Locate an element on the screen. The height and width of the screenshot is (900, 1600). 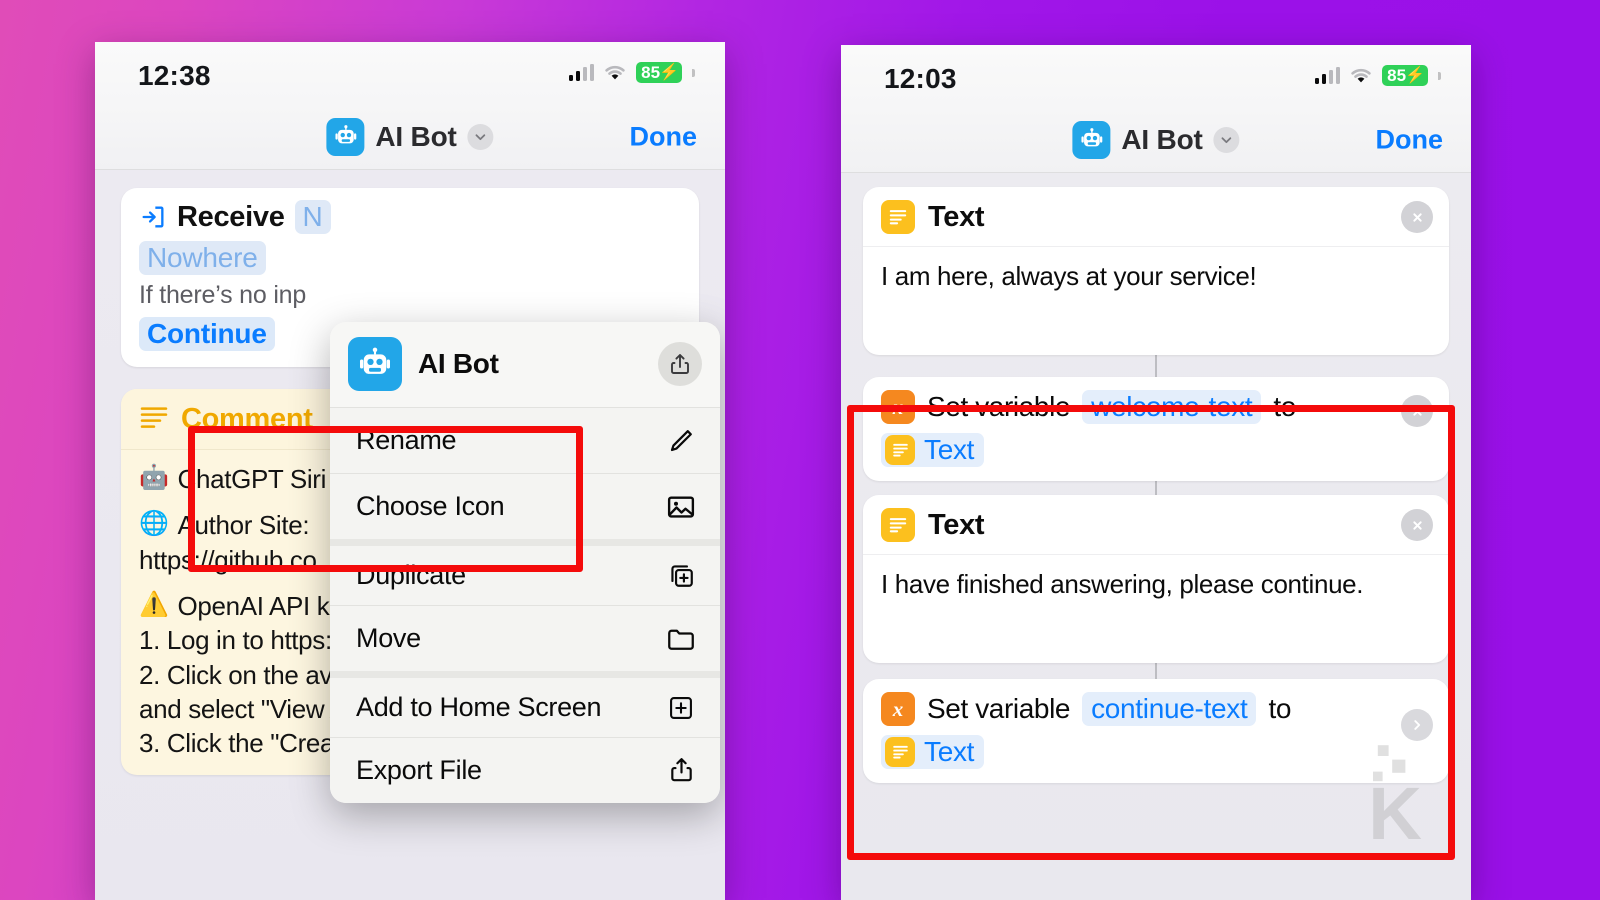
receive-header-row: Receive N is located at coordinates (410, 217).